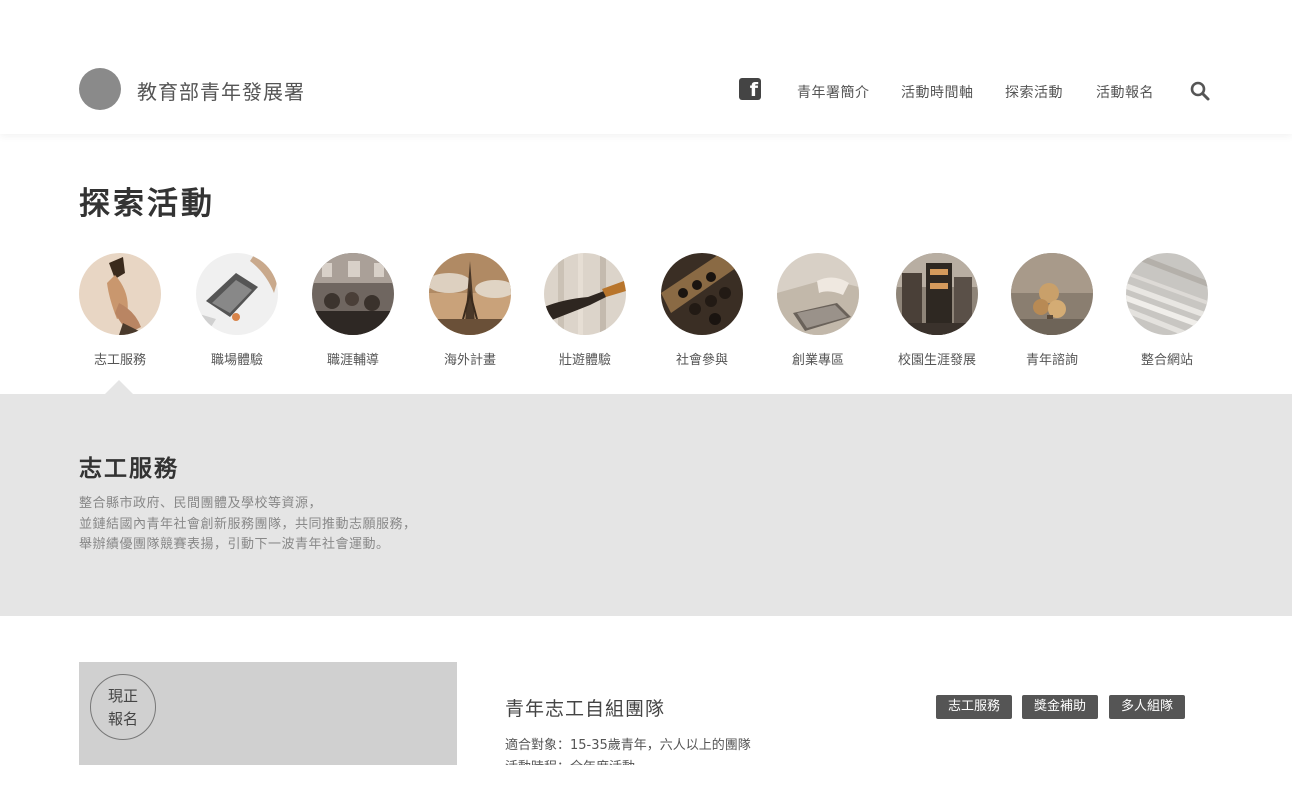 This screenshot has width=1292, height=810. I want to click on category-startup: 創業專區, so click(818, 310).